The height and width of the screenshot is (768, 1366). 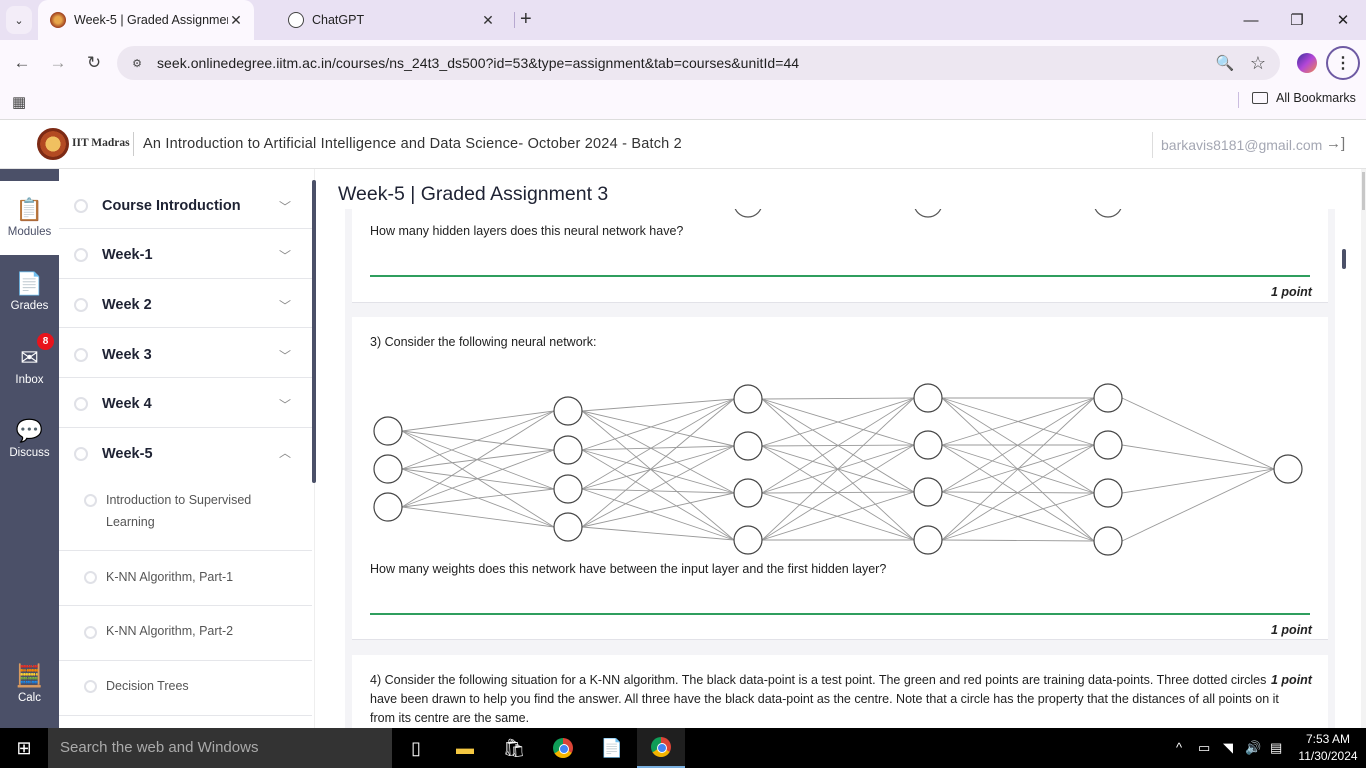 What do you see at coordinates (1307, 63) in the screenshot?
I see `profile-avatar` at bounding box center [1307, 63].